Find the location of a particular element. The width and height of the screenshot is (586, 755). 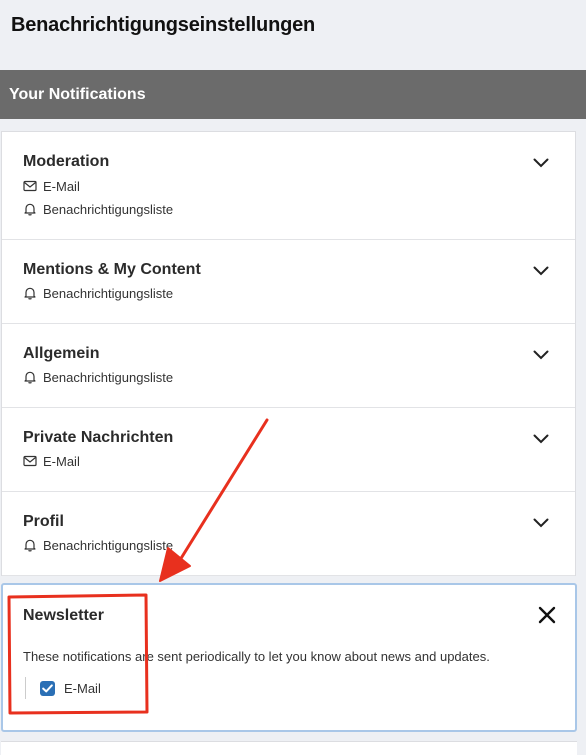

email-option: E-Mail is located at coordinates (63, 688).